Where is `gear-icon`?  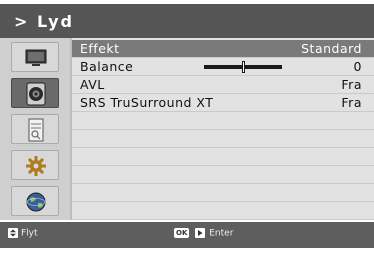 gear-icon is located at coordinates (36, 166).